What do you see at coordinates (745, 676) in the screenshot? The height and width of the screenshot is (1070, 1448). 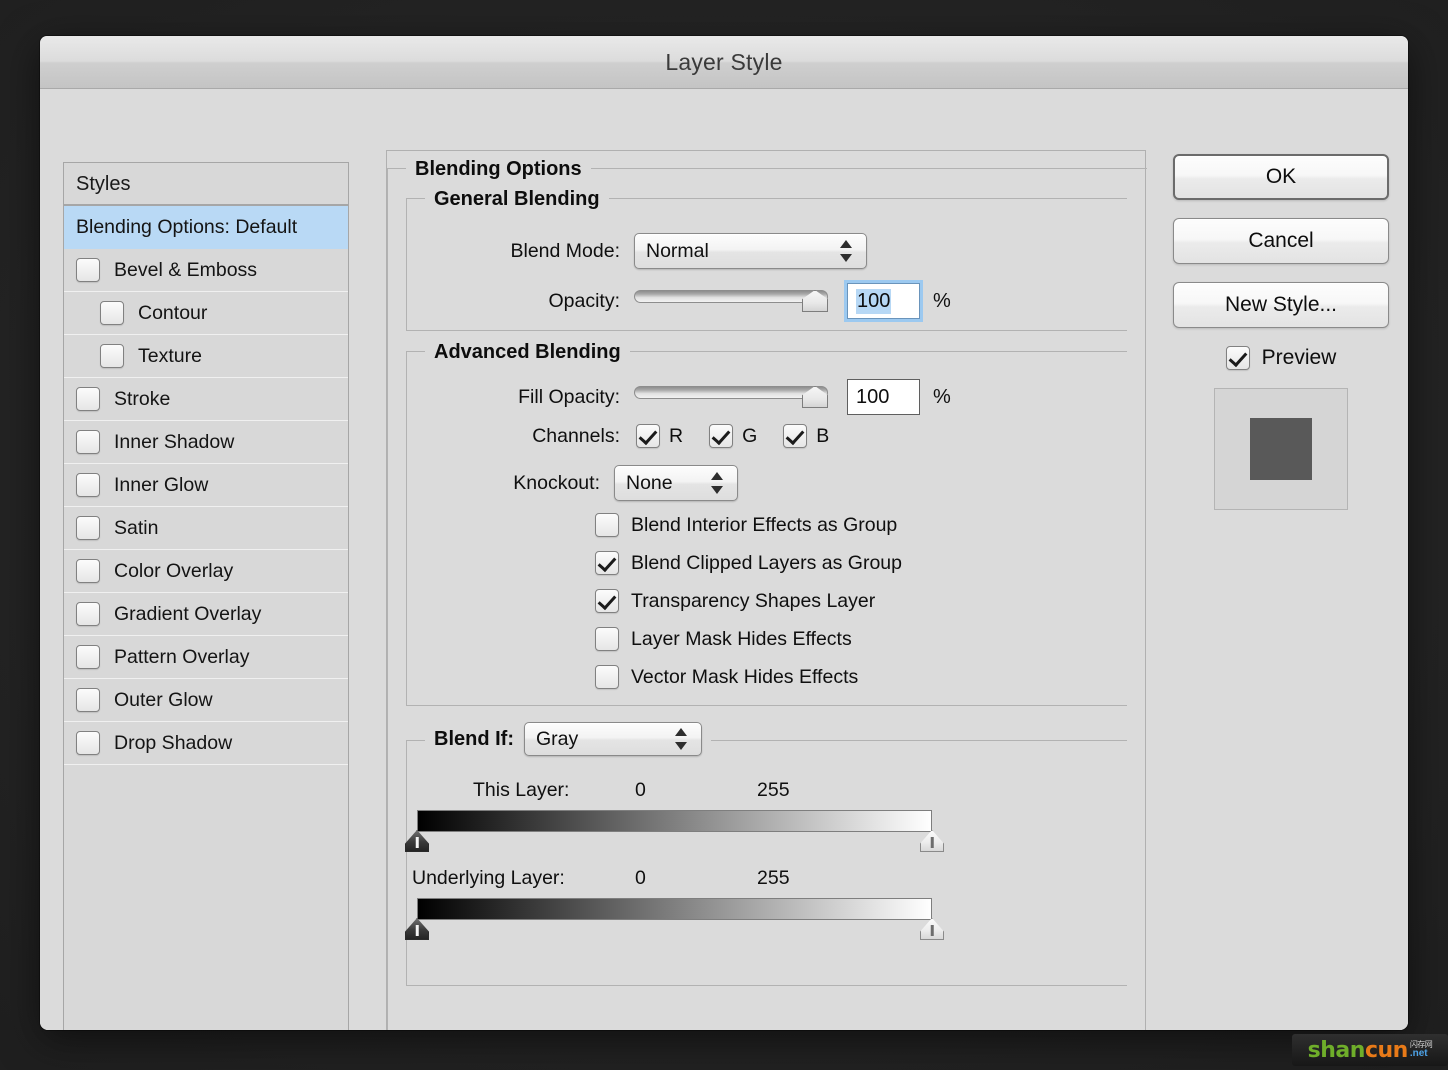 I see `advanced-option-label: Vector Mask Hides Effects` at bounding box center [745, 676].